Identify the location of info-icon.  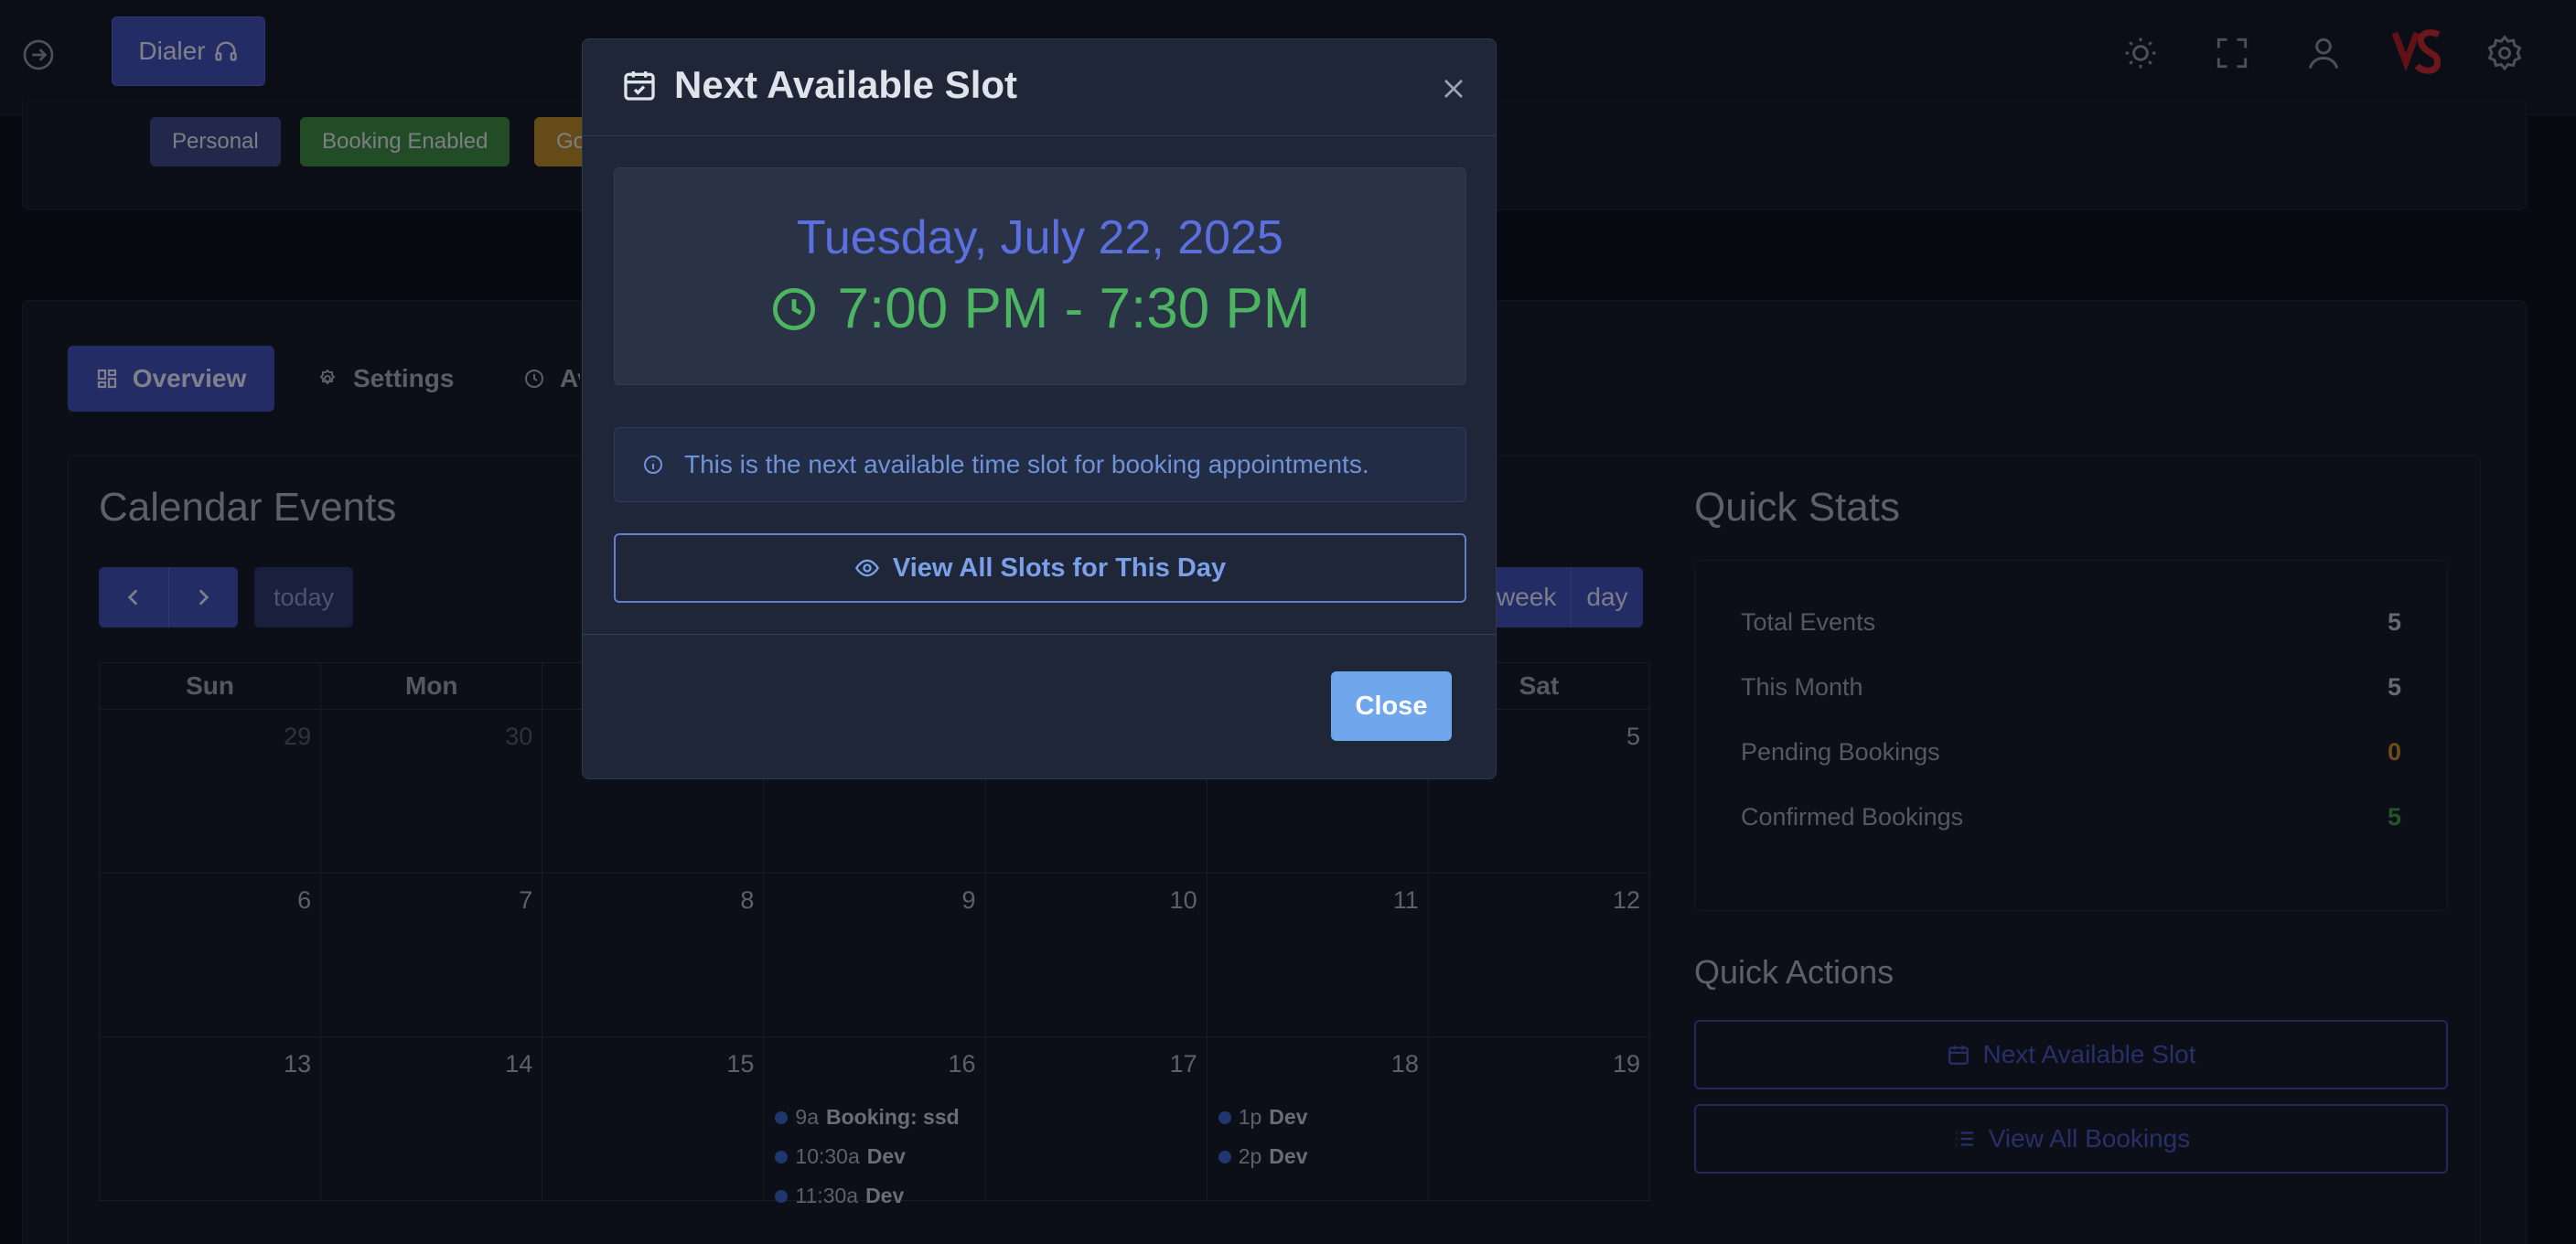
(653, 465).